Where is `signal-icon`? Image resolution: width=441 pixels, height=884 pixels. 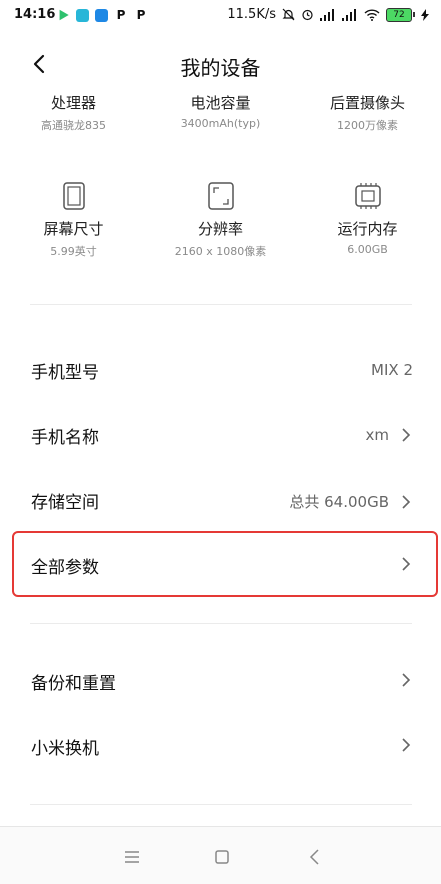 signal-icon is located at coordinates (327, 14).